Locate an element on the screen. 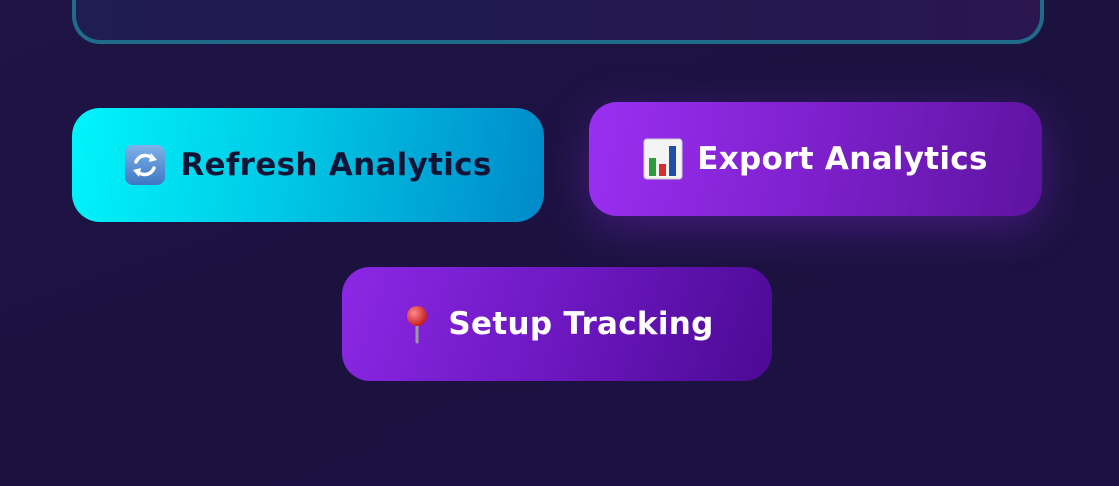  top-panel is located at coordinates (558, 22).